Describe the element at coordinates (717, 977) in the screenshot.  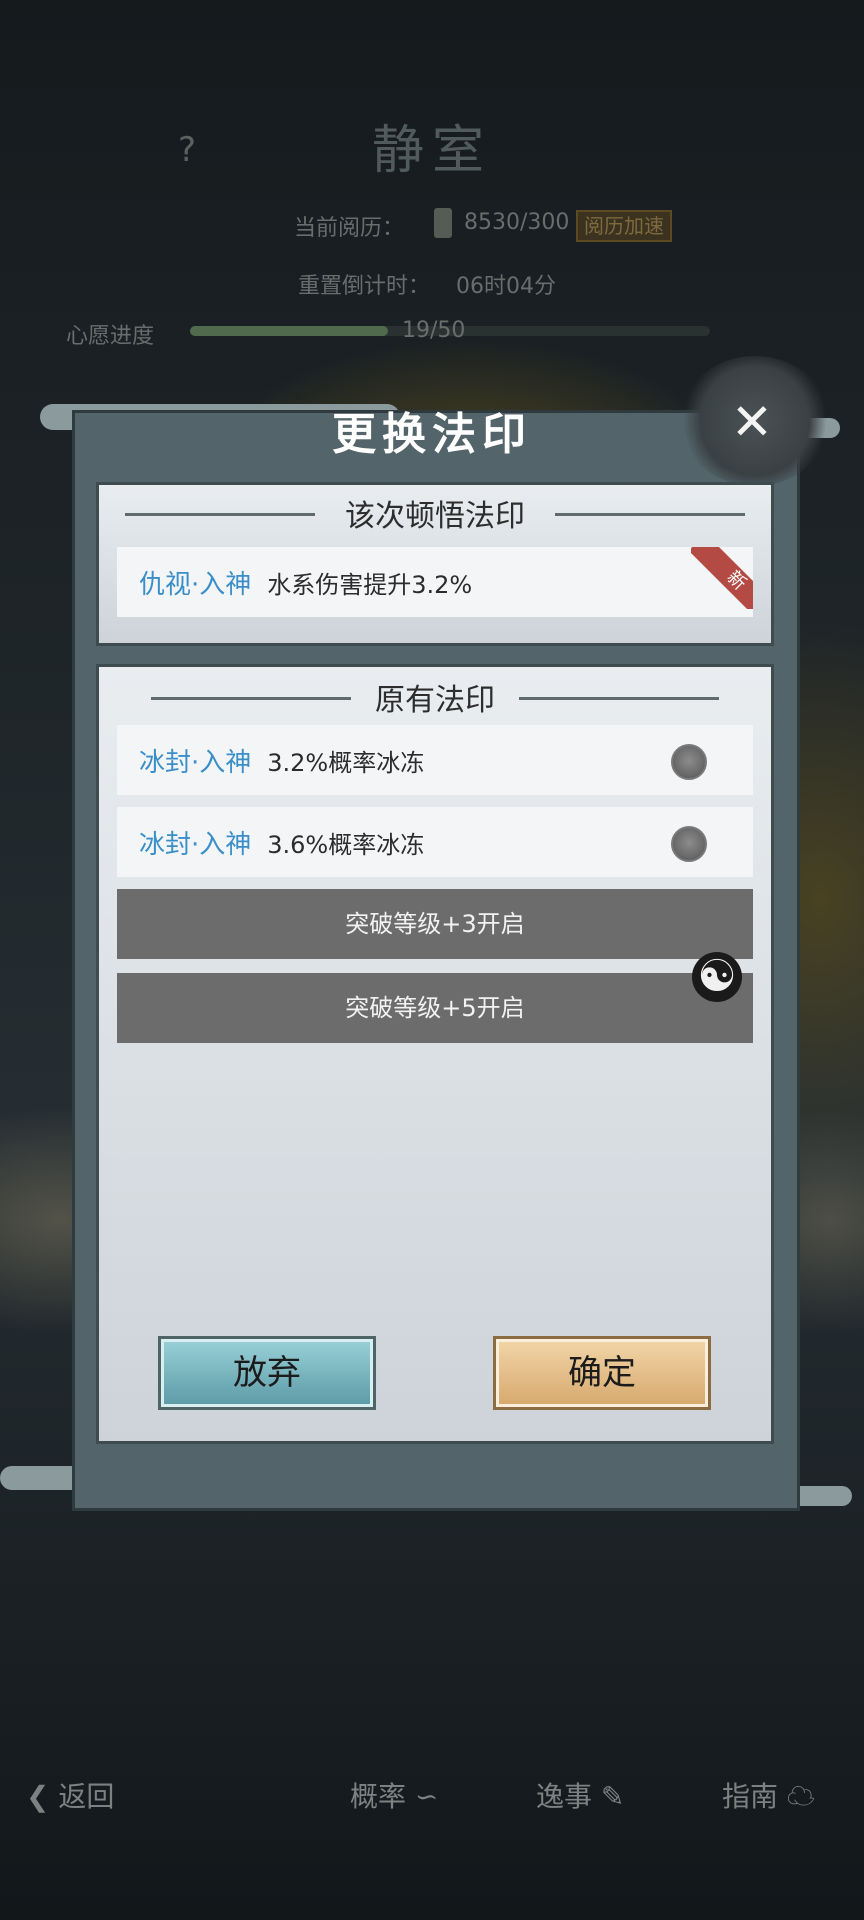
I see `yin-yang-icon: ☯` at that location.